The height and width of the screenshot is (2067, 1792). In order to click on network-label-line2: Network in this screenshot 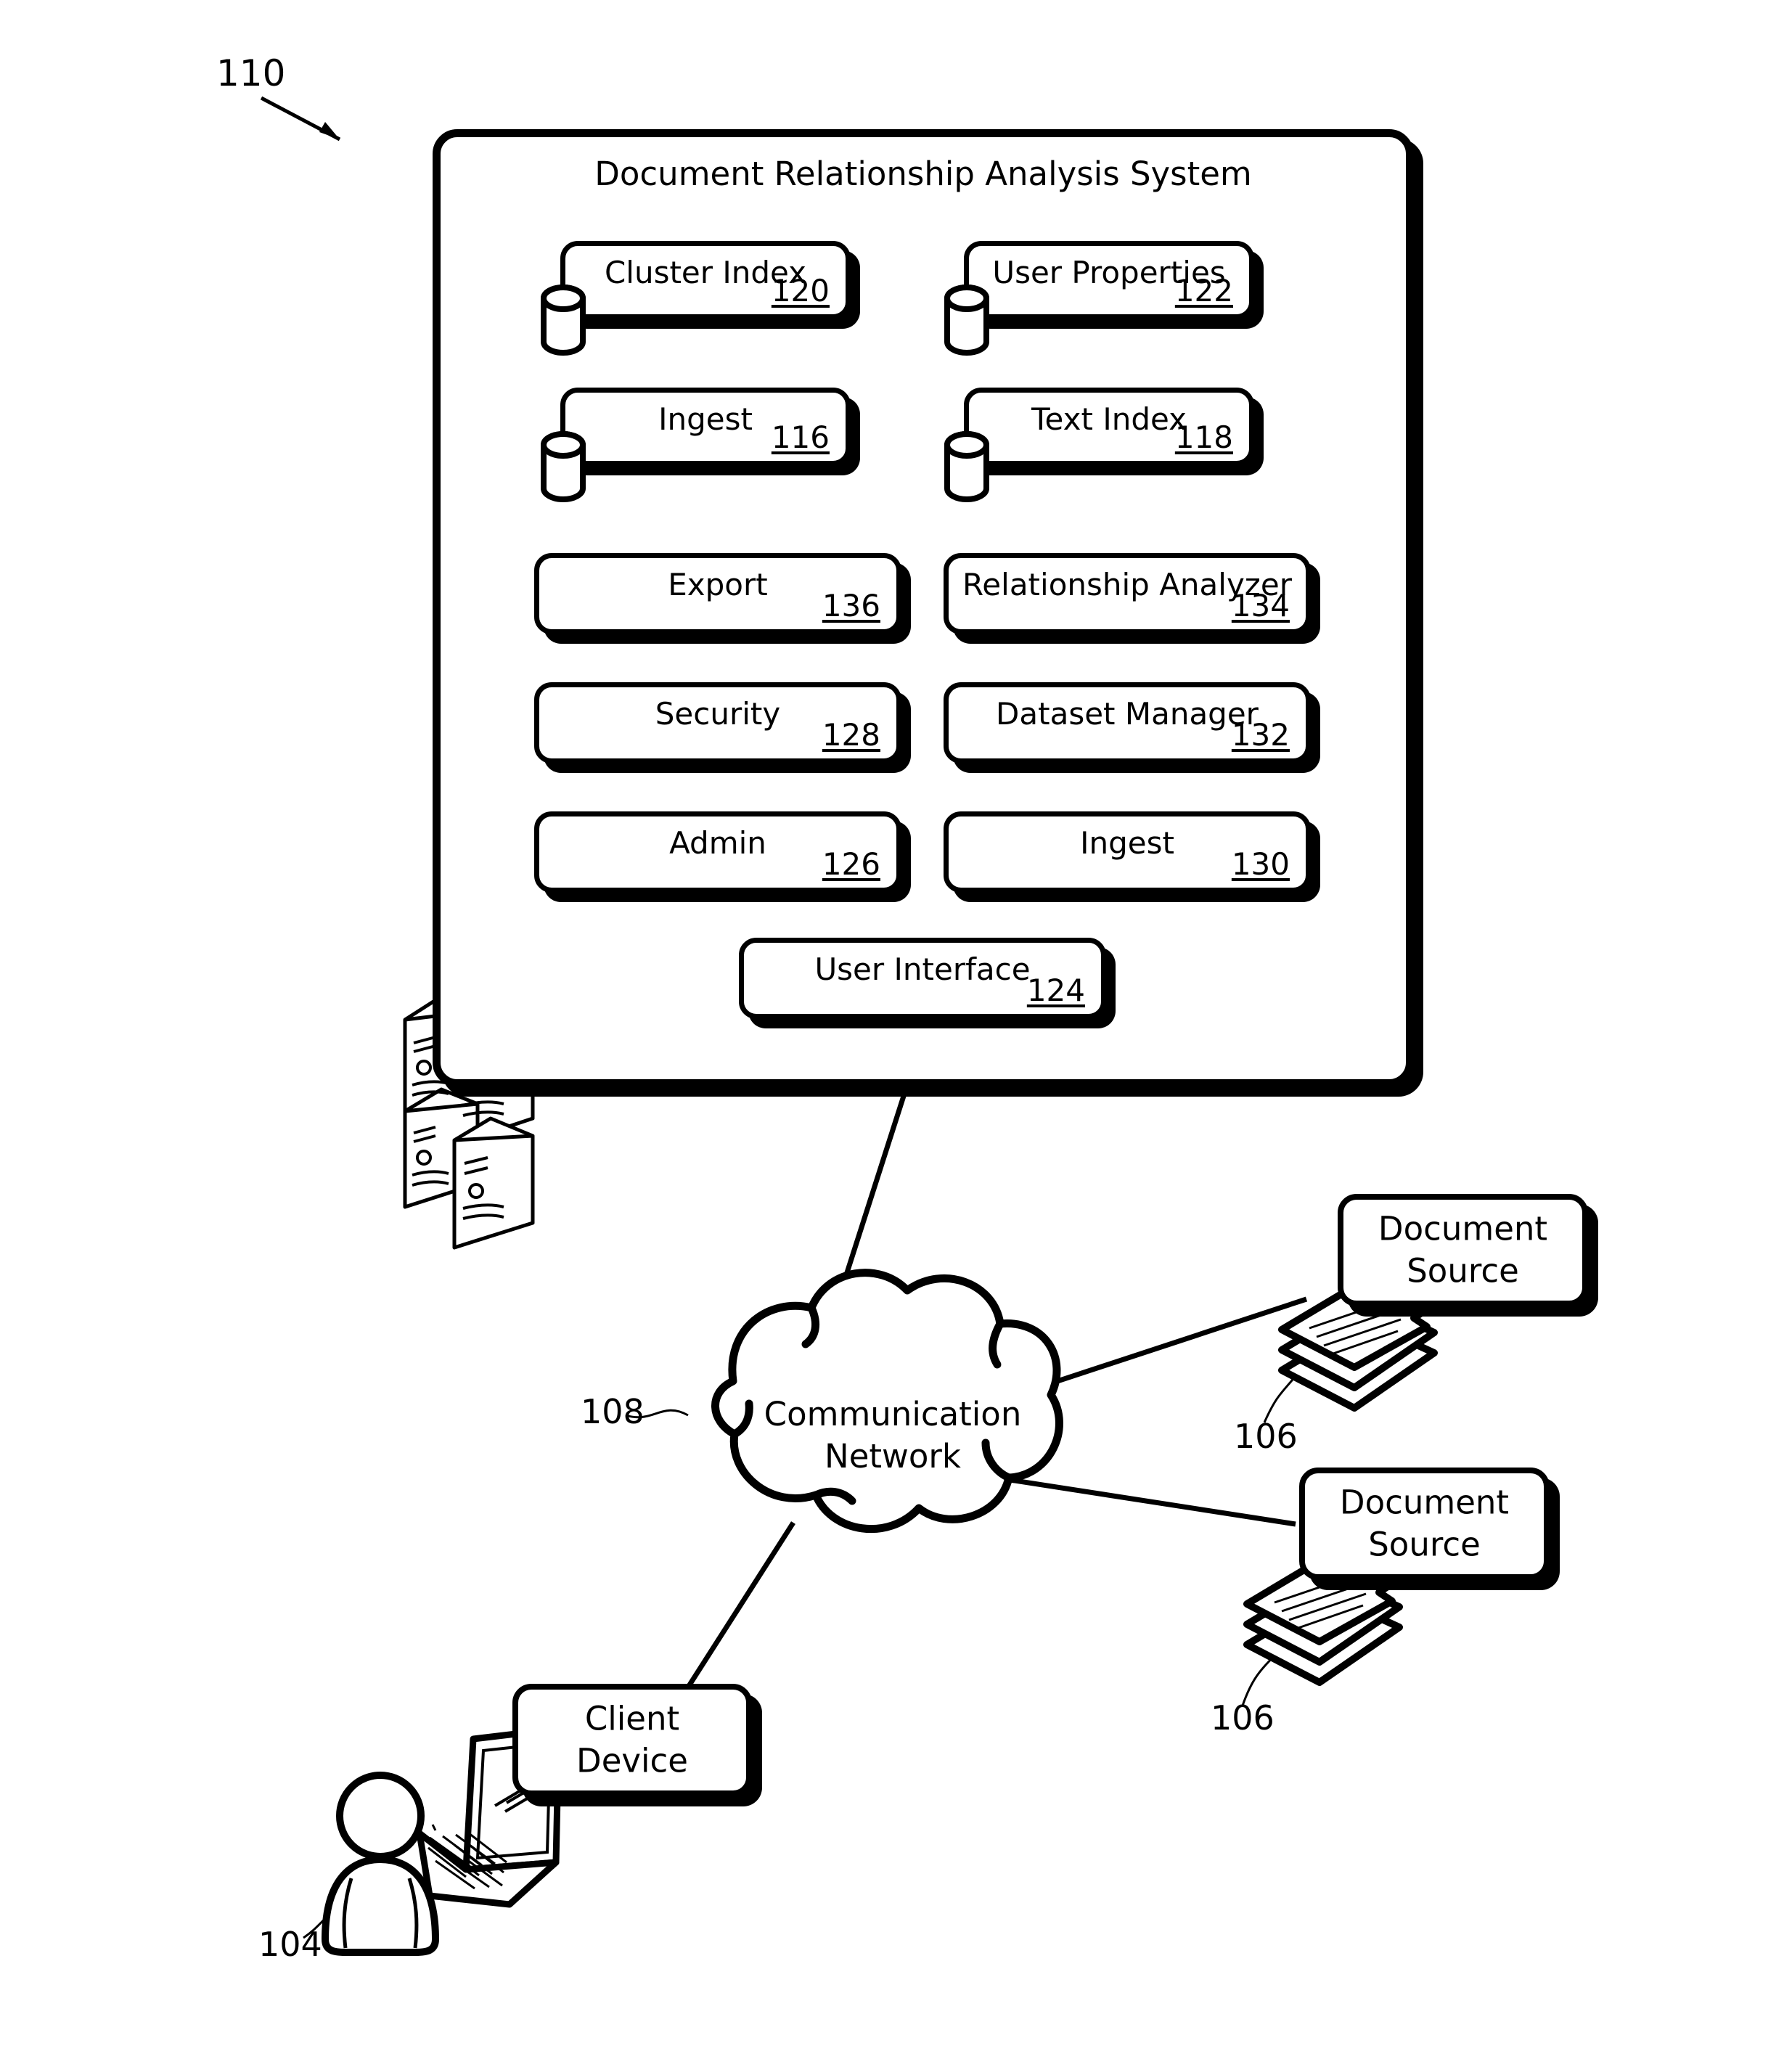, I will do `click(893, 1456)`.